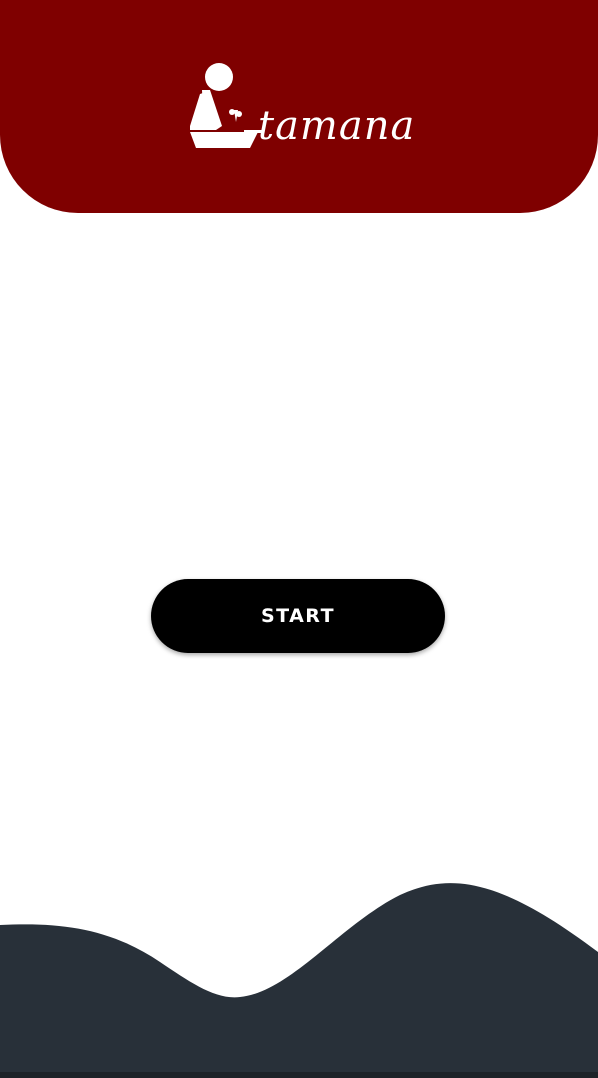  Describe the element at coordinates (299, 1075) in the screenshot. I see `bottom-edge-bar` at that location.